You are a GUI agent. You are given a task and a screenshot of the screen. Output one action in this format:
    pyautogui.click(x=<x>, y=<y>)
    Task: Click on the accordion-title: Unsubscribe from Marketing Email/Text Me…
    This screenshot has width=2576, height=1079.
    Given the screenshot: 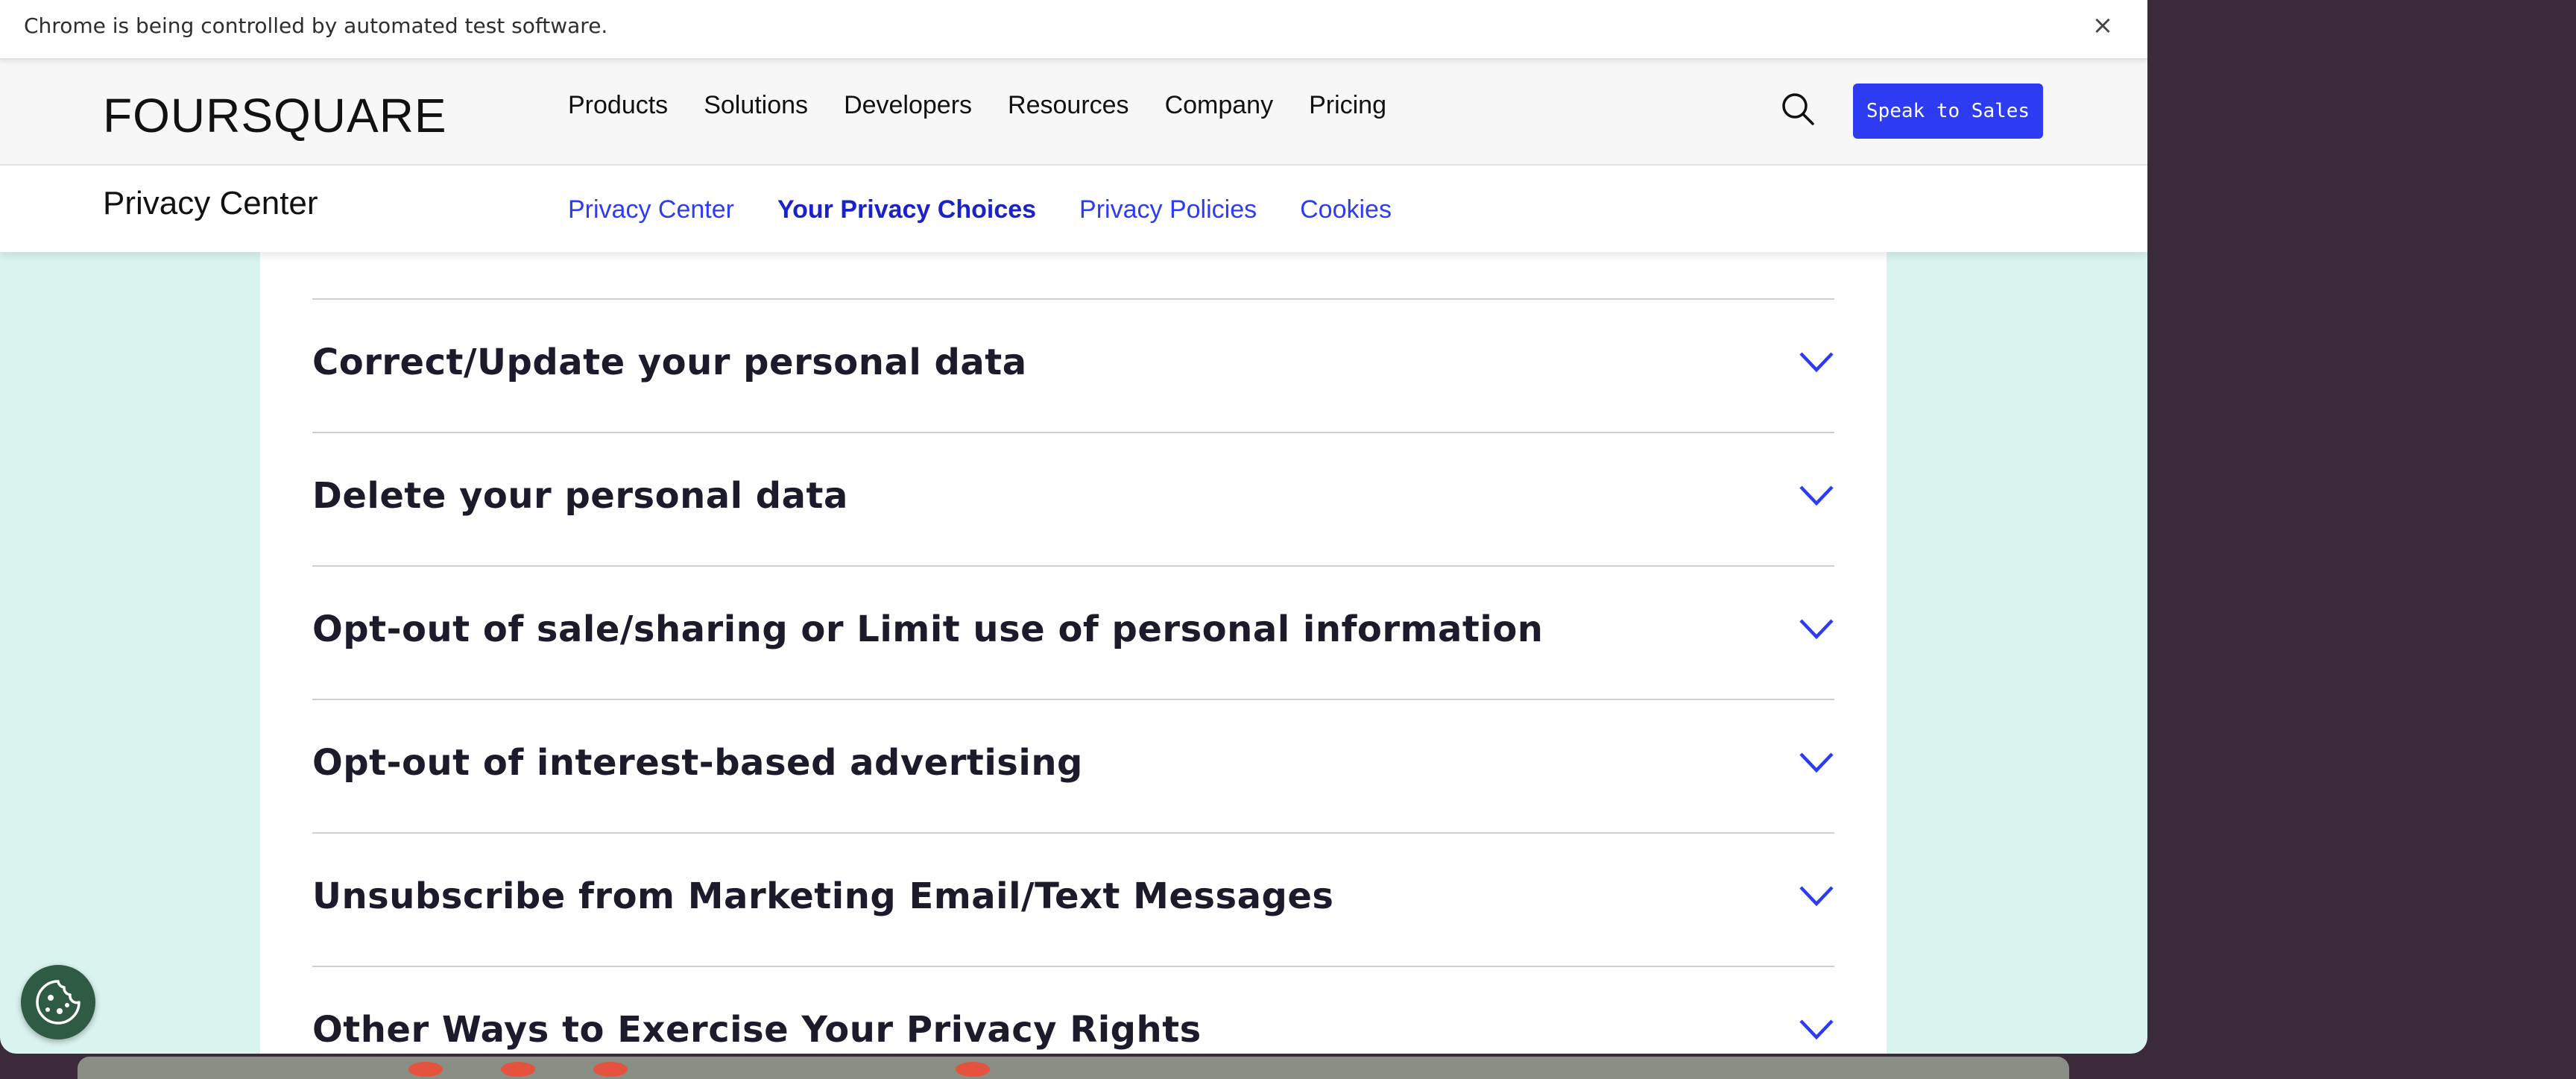 What is the action you would take?
    pyautogui.click(x=823, y=896)
    